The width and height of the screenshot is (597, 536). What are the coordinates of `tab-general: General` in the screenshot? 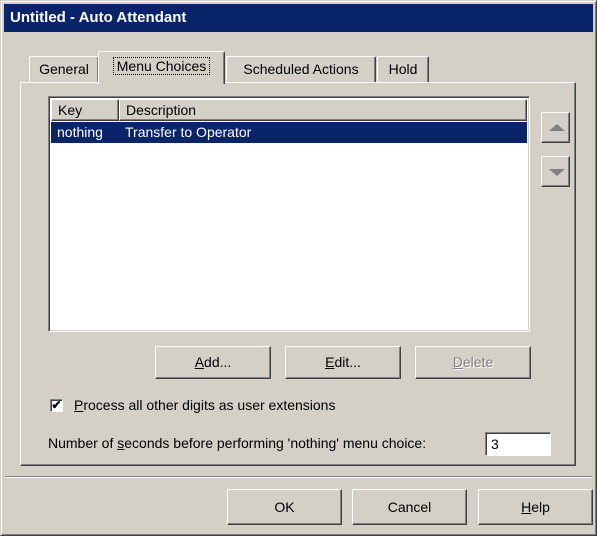 It's located at (64, 69).